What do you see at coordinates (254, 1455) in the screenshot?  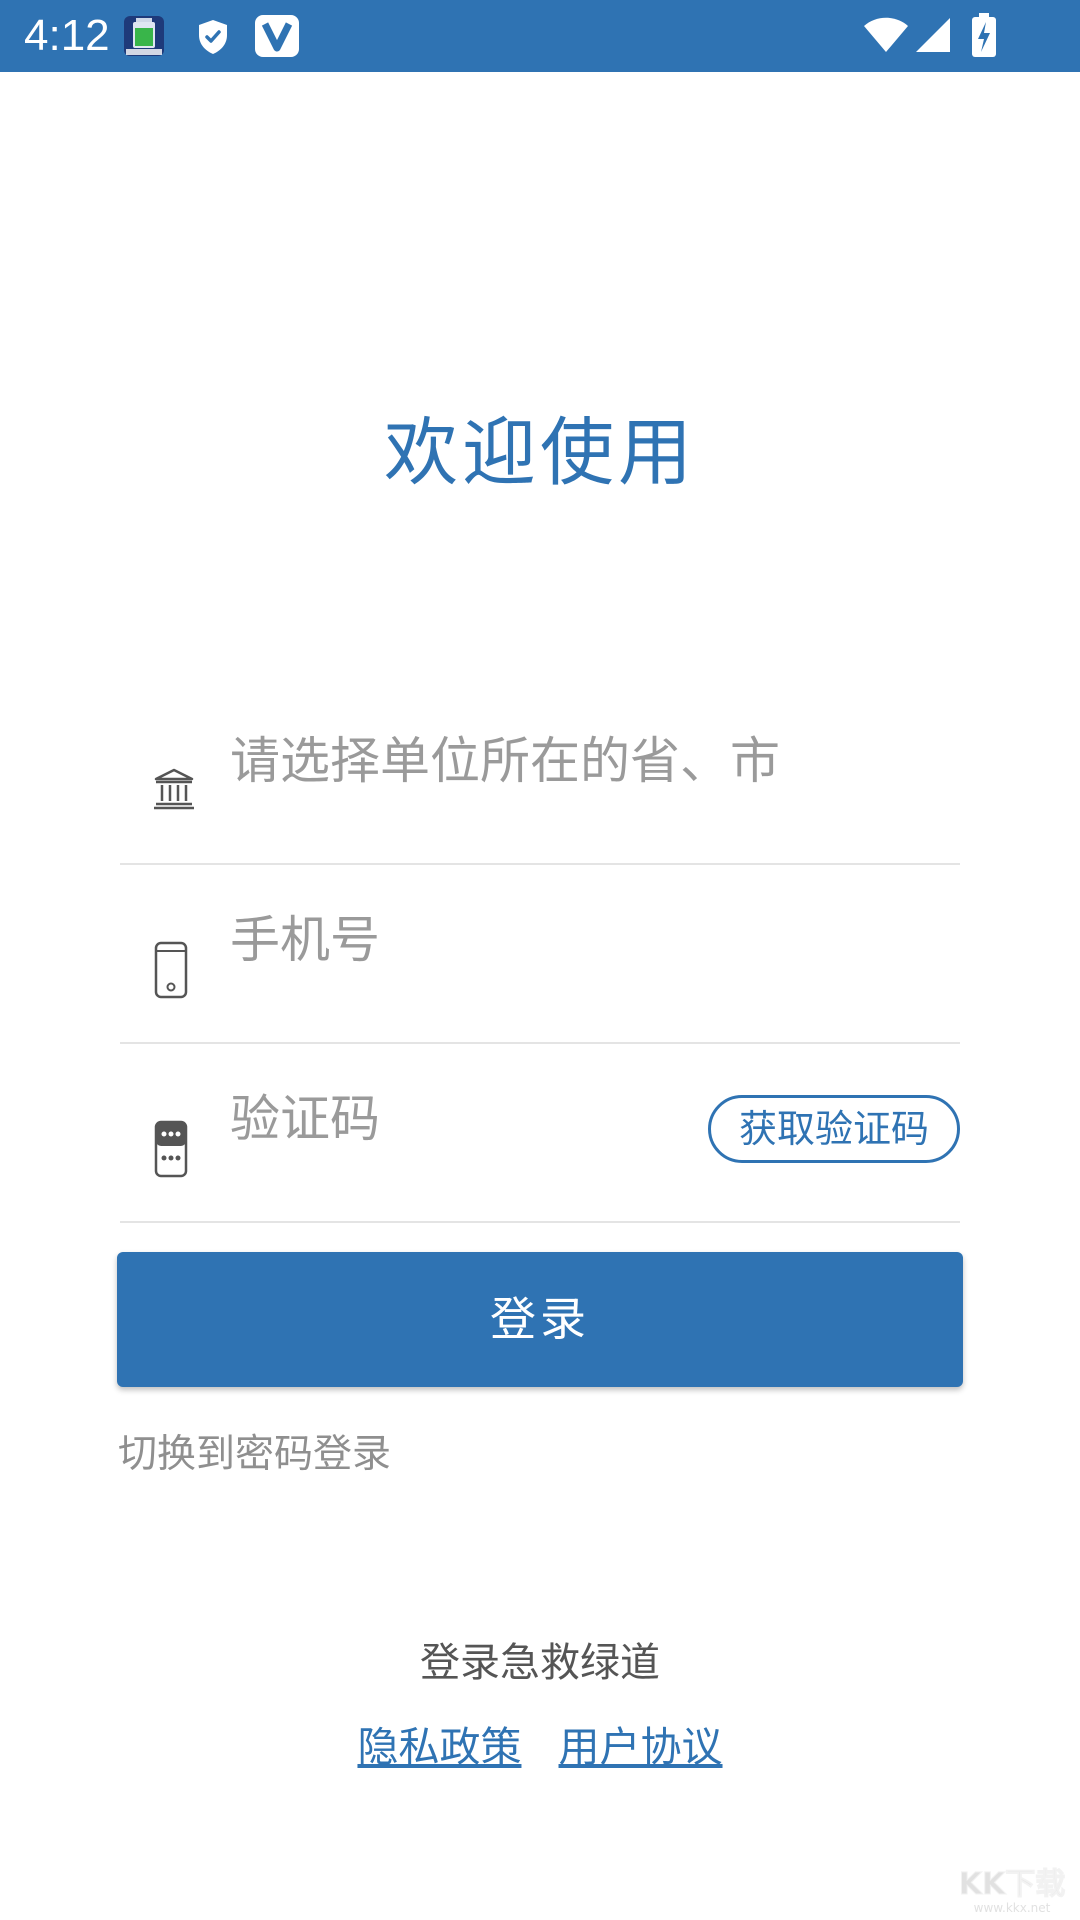 I see `switch-to-password-login-link: 切换到密码登录` at bounding box center [254, 1455].